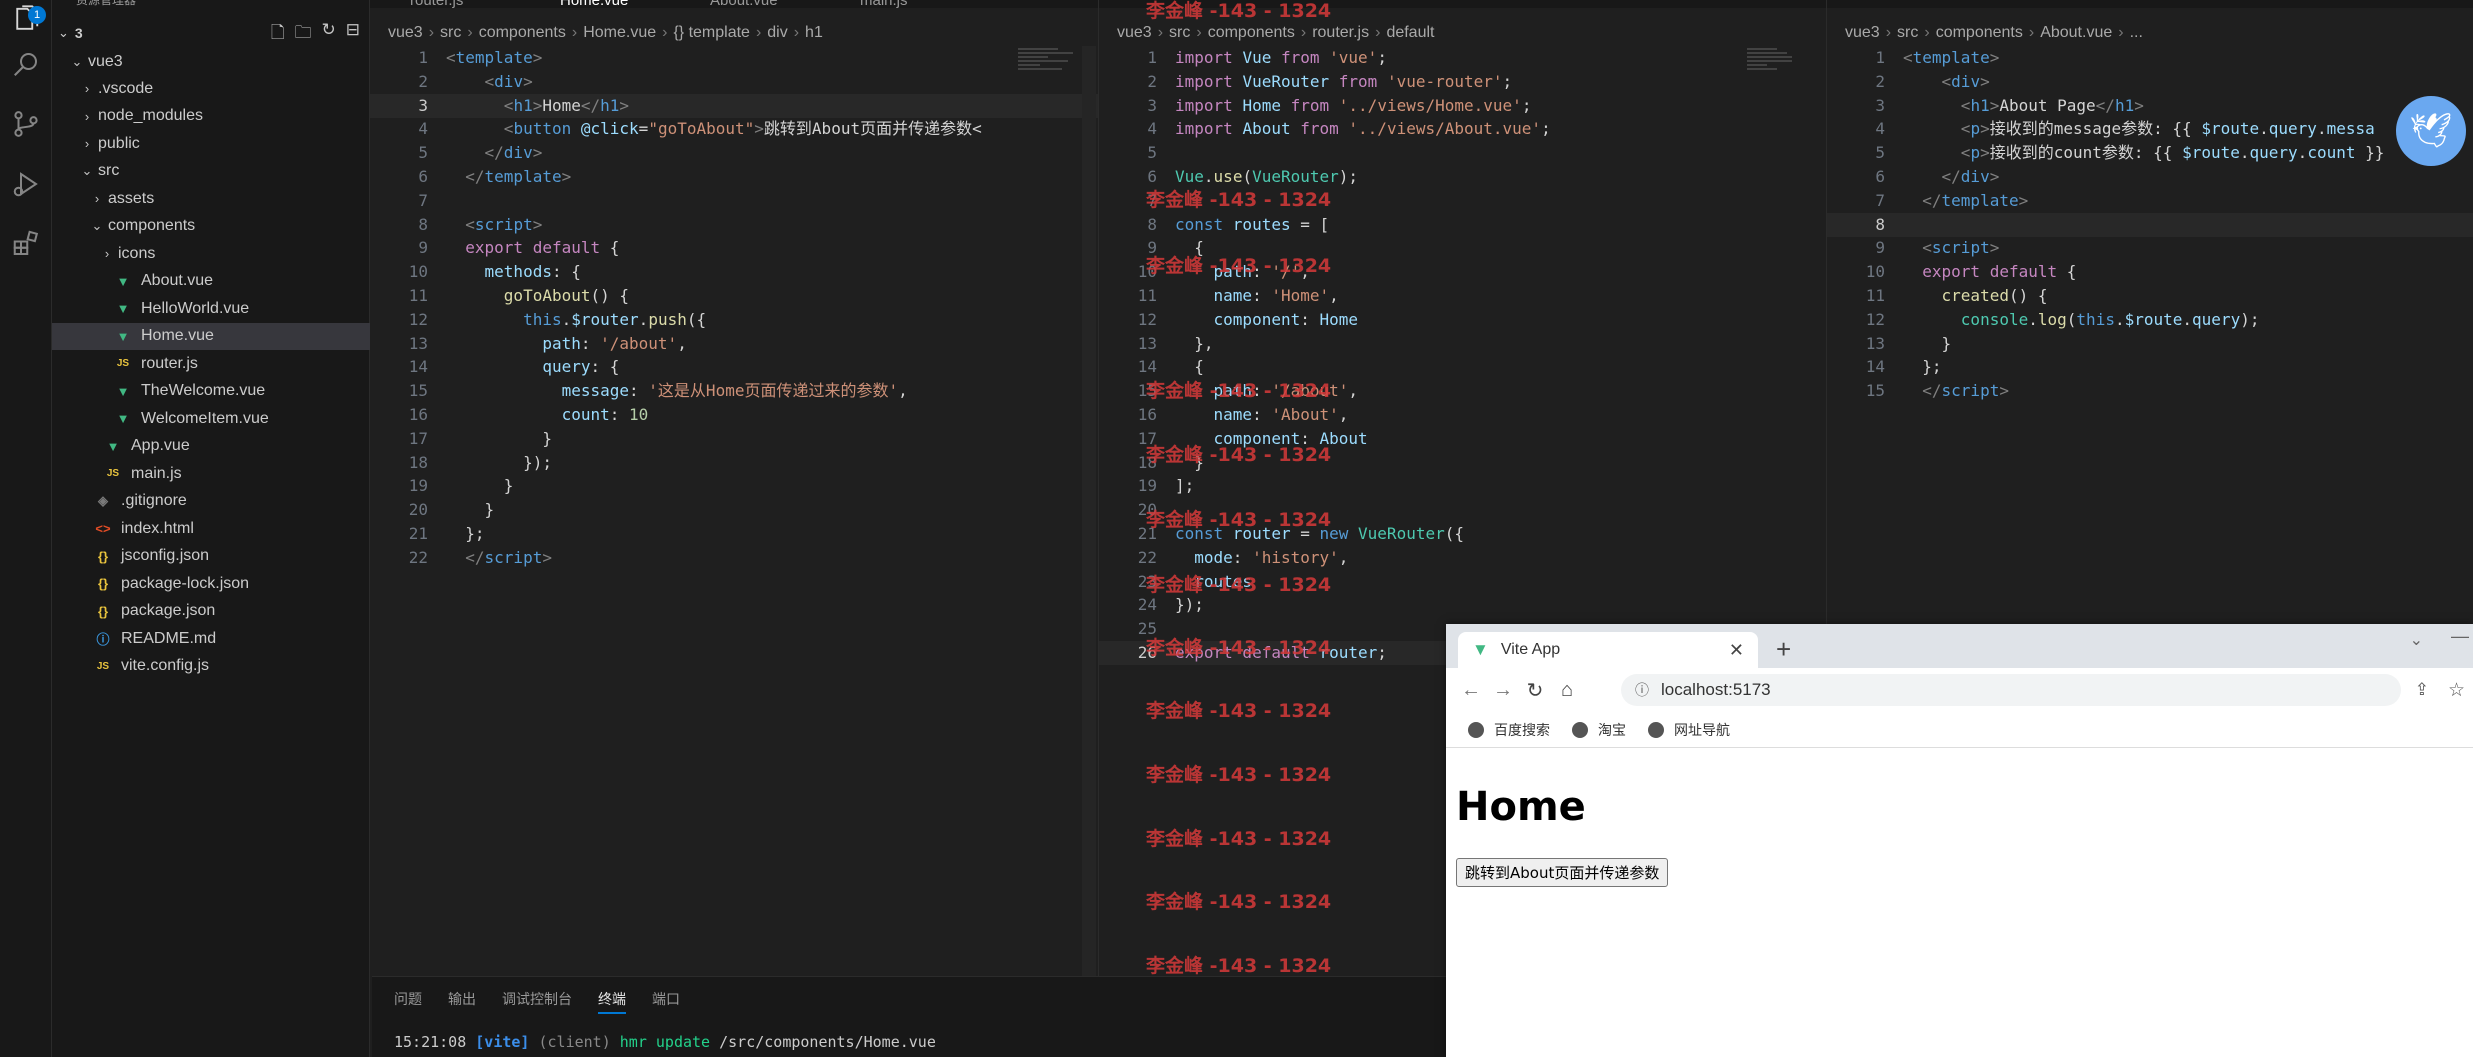  What do you see at coordinates (1689, 730) in the screenshot?
I see `bookmark-item: 网址导航` at bounding box center [1689, 730].